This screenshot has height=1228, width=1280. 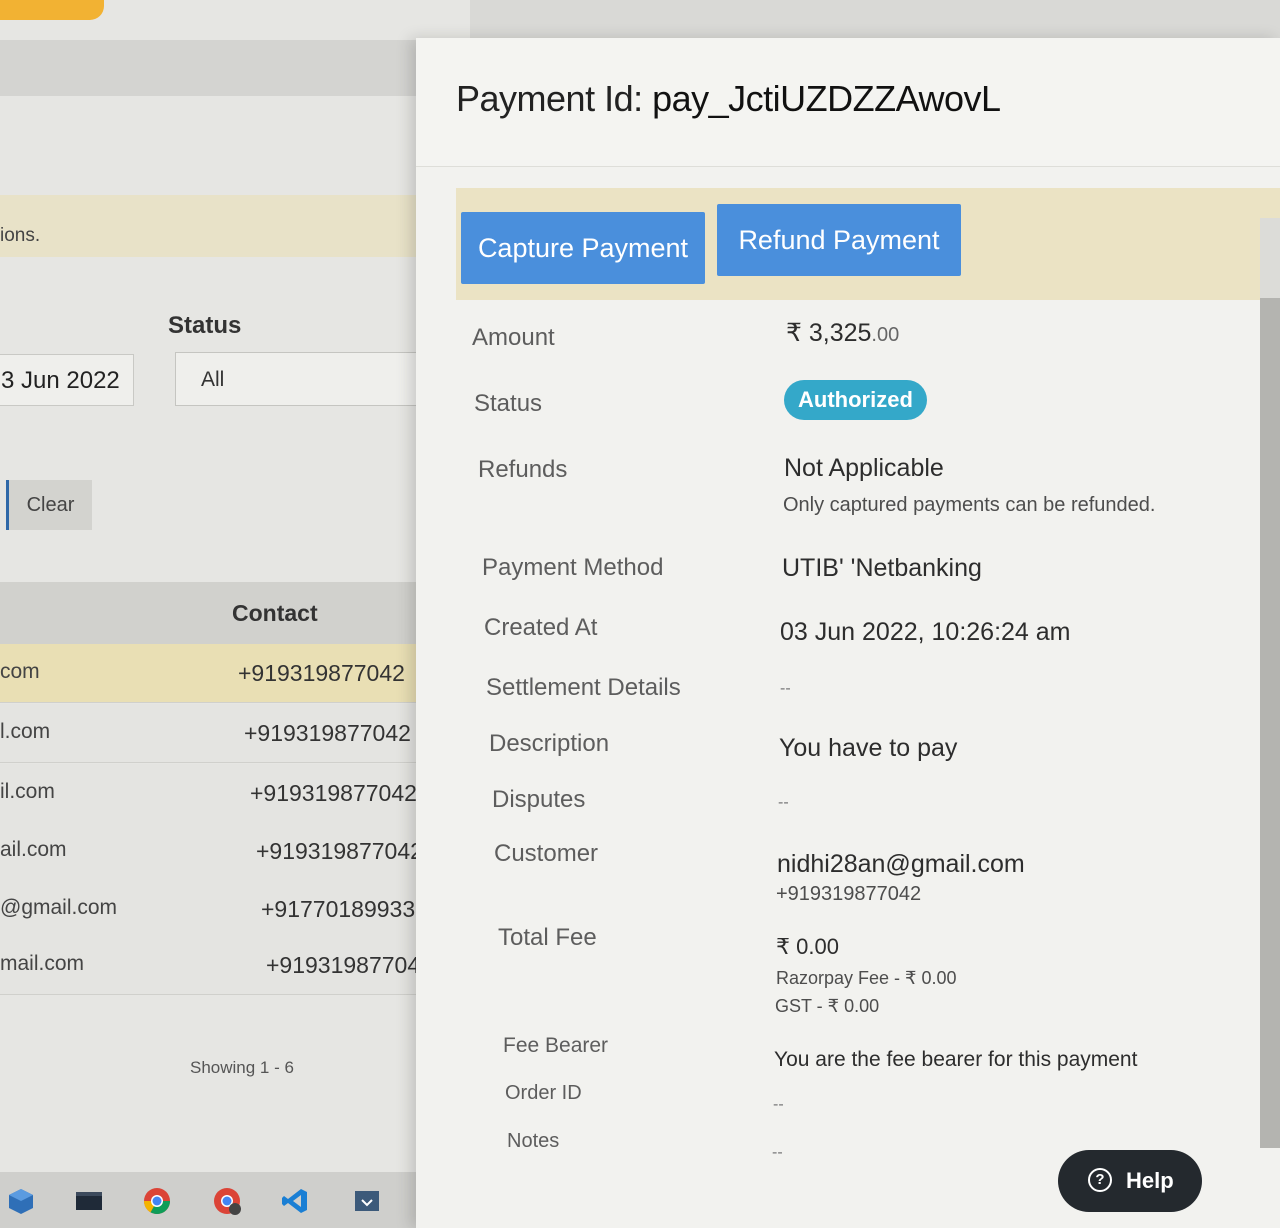 I want to click on description-label: Description, so click(x=549, y=743).